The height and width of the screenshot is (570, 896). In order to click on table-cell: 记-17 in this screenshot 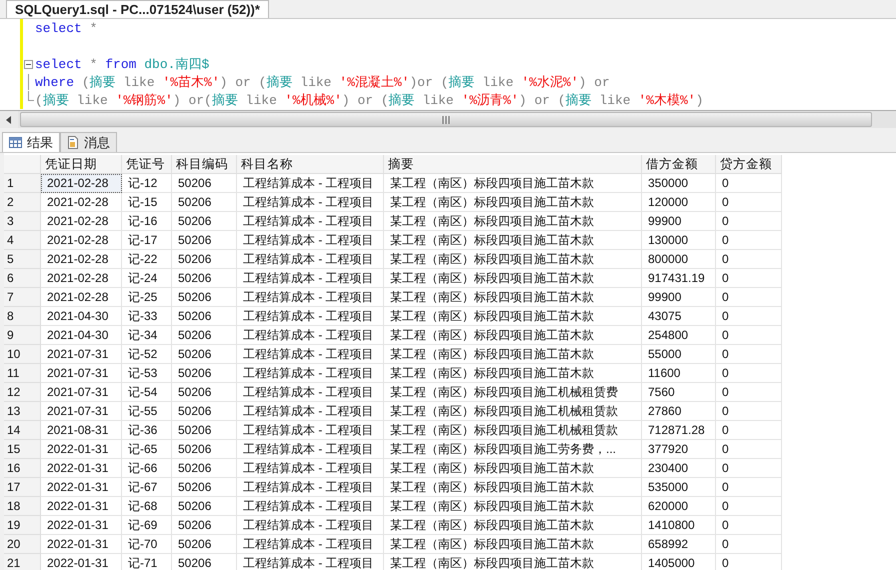, I will do `click(147, 240)`.